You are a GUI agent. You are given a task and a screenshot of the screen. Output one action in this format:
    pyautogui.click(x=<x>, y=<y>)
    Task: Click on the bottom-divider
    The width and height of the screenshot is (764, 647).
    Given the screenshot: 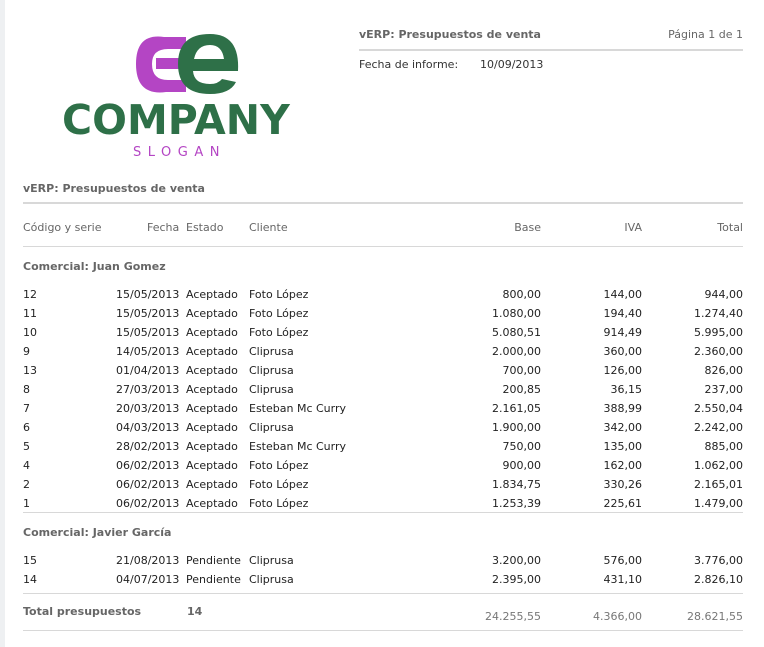 What is the action you would take?
    pyautogui.click(x=383, y=630)
    